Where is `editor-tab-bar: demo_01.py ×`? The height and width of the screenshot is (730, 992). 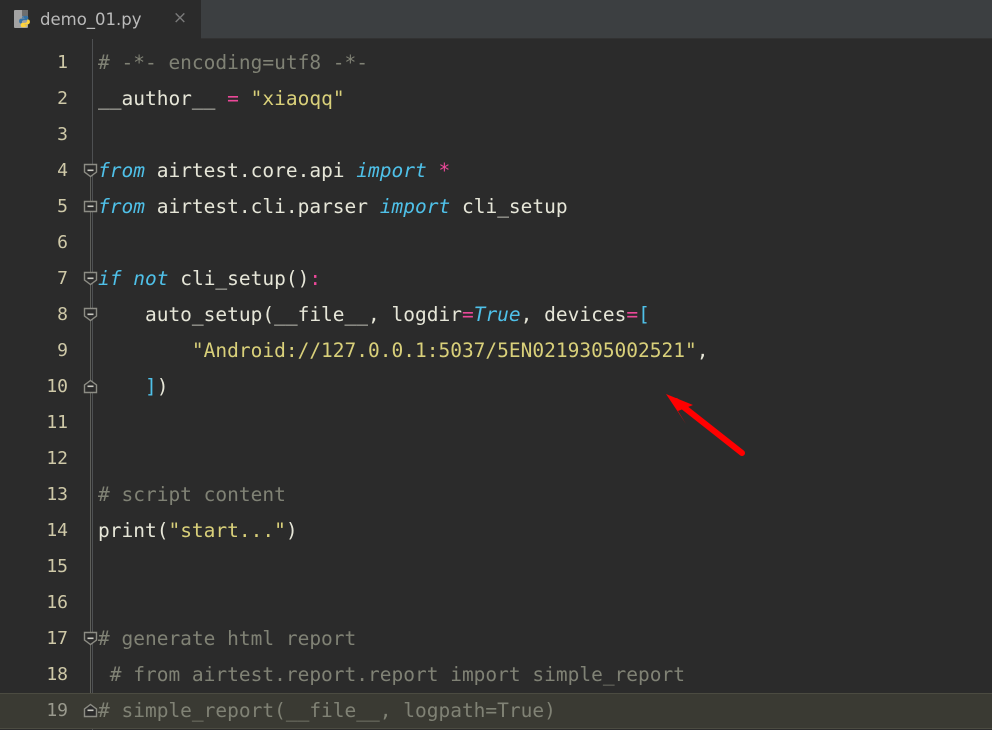
editor-tab-bar: demo_01.py × is located at coordinates (496, 19).